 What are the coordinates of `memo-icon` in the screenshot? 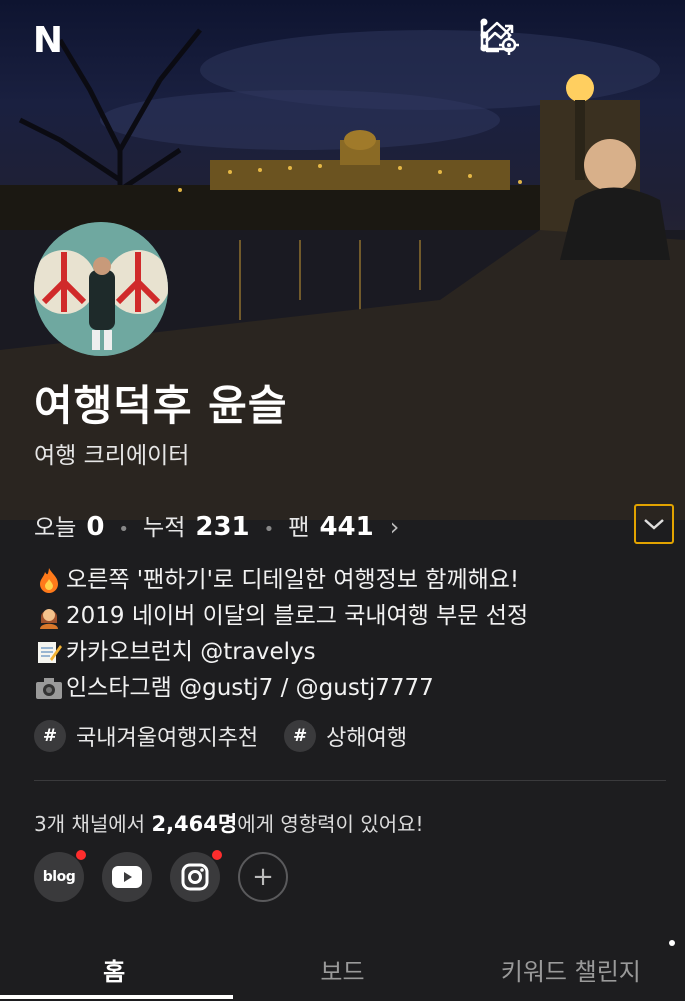 It's located at (49, 652).